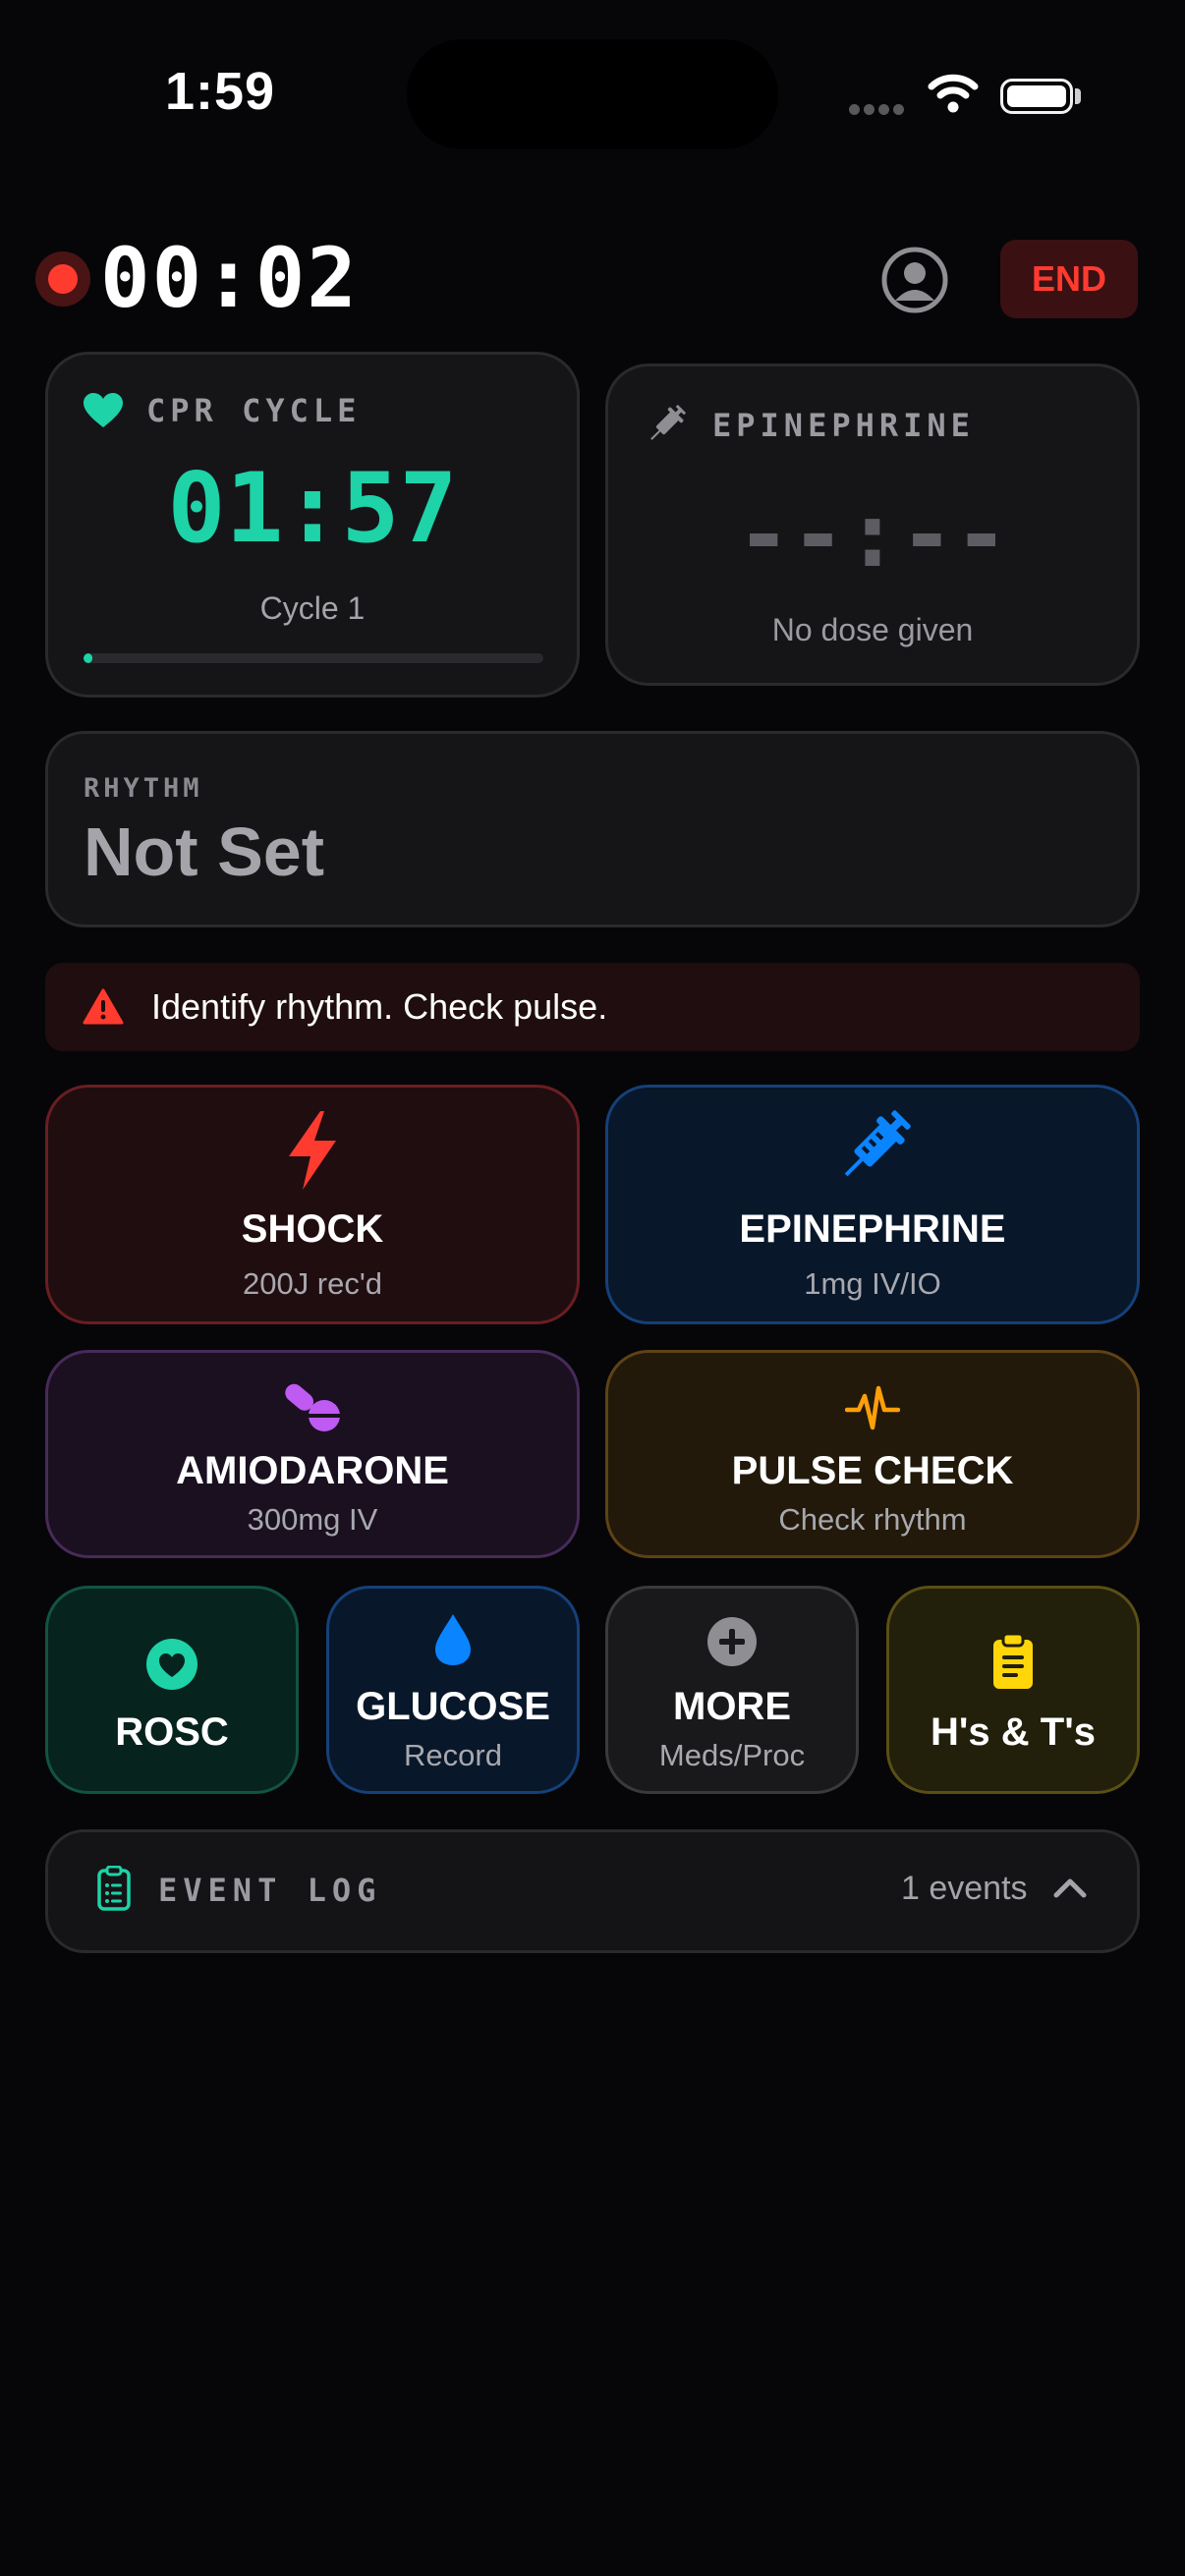  I want to click on alert-message: Identify rhythm. Check pulse., so click(380, 1006).